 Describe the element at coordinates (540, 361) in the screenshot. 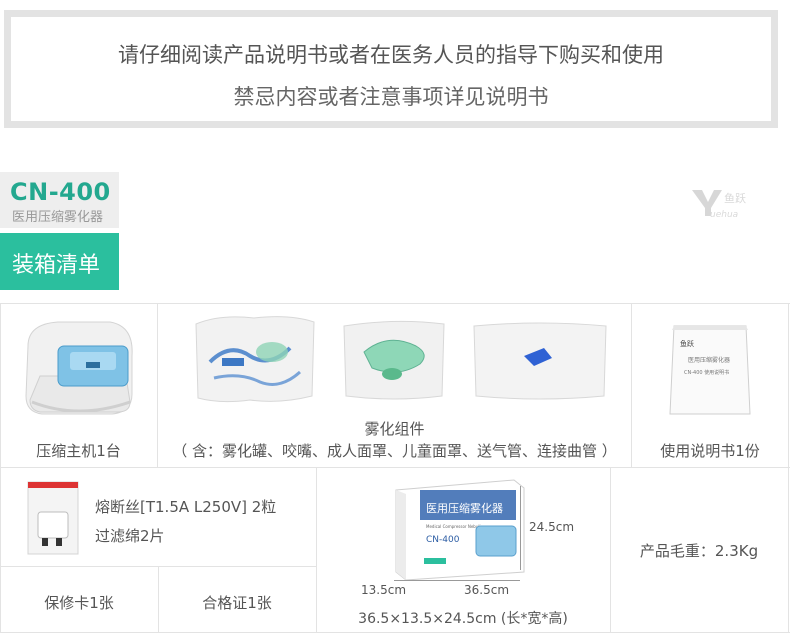

I see `mouthpiece-bag-image` at that location.